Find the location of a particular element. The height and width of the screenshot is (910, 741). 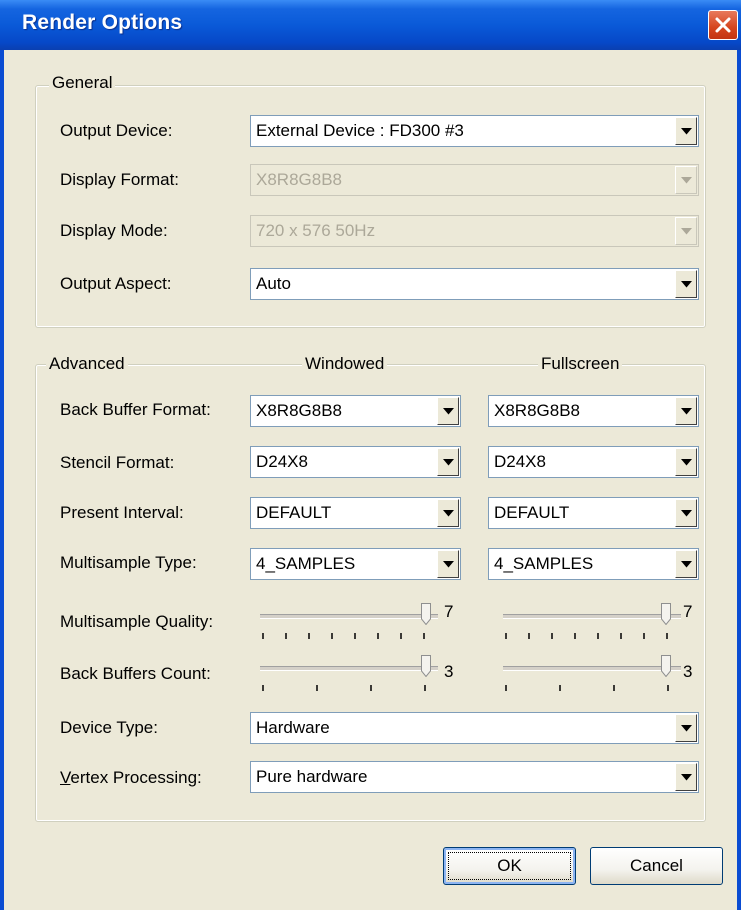

close-button is located at coordinates (723, 25).